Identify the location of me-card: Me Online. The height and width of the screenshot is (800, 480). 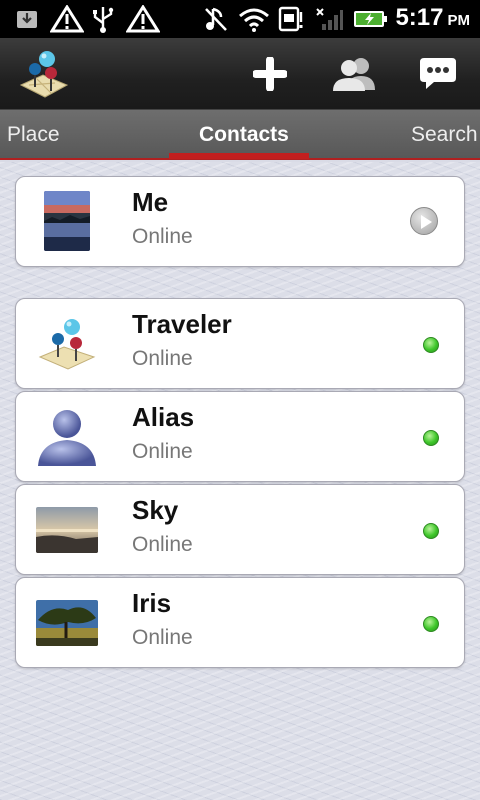
(240, 221).